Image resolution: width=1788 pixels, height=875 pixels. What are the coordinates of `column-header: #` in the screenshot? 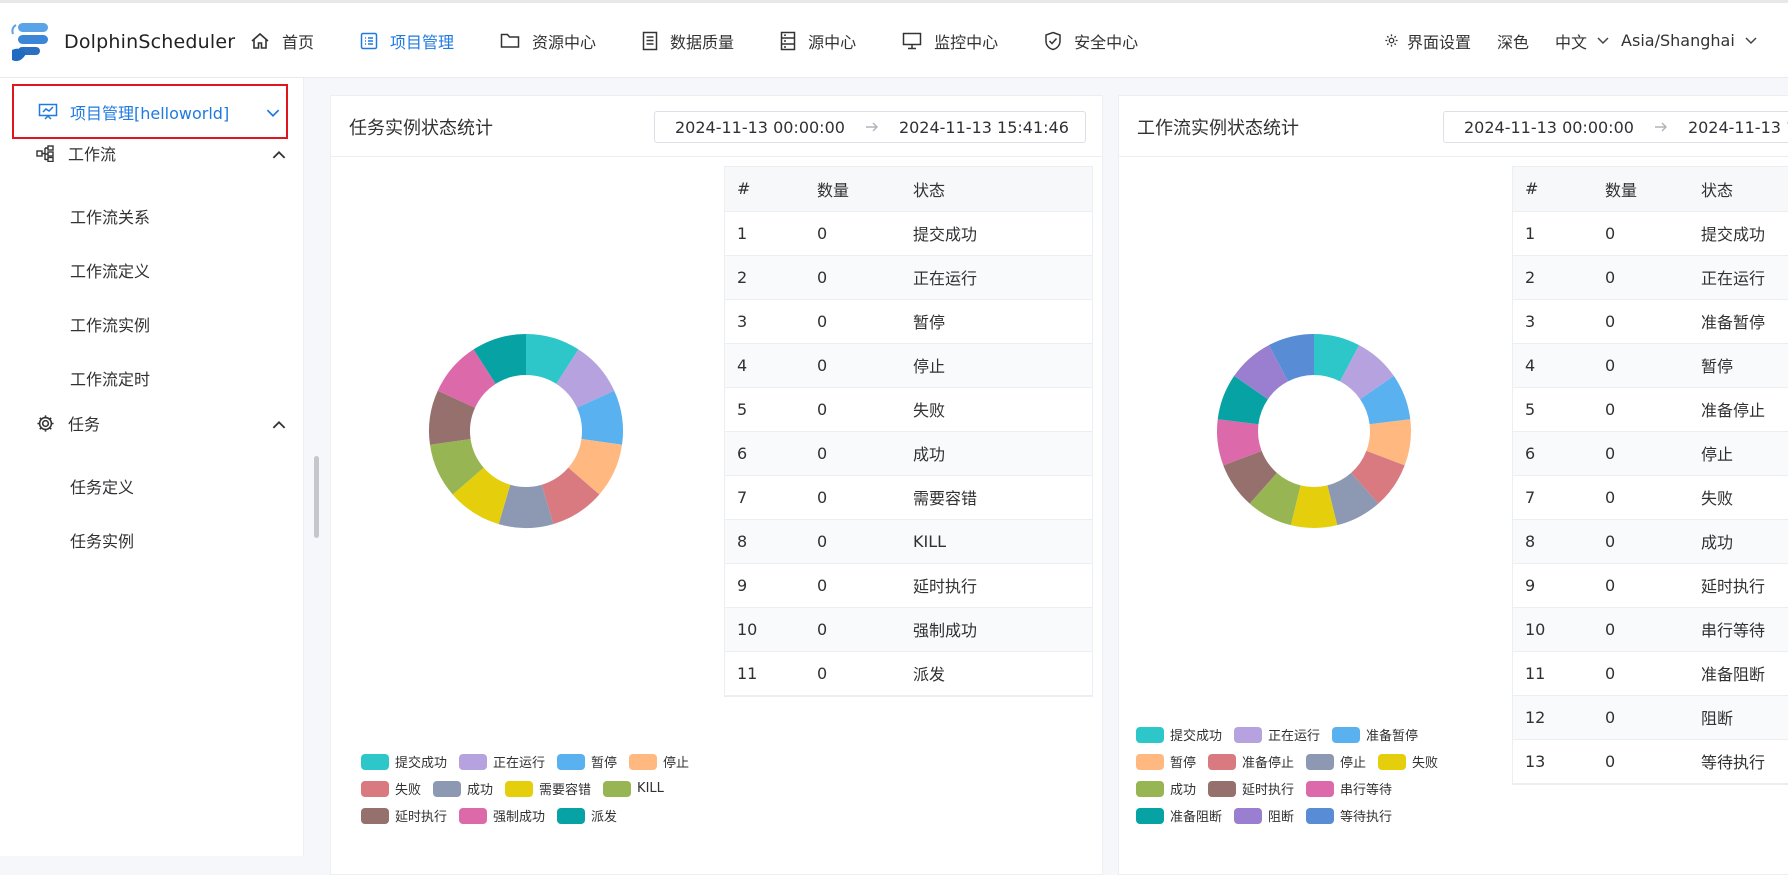 It's located at (765, 189).